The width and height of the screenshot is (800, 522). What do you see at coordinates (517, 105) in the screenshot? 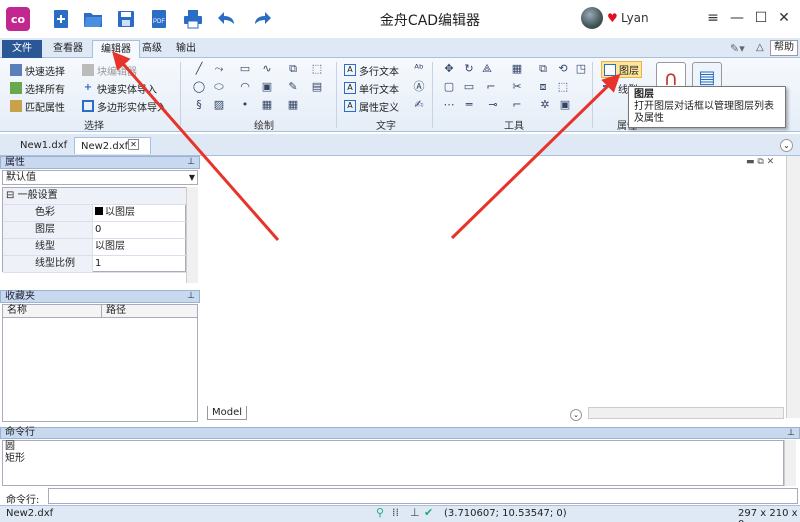
I see `fillet-icon: ⌐` at bounding box center [517, 105].